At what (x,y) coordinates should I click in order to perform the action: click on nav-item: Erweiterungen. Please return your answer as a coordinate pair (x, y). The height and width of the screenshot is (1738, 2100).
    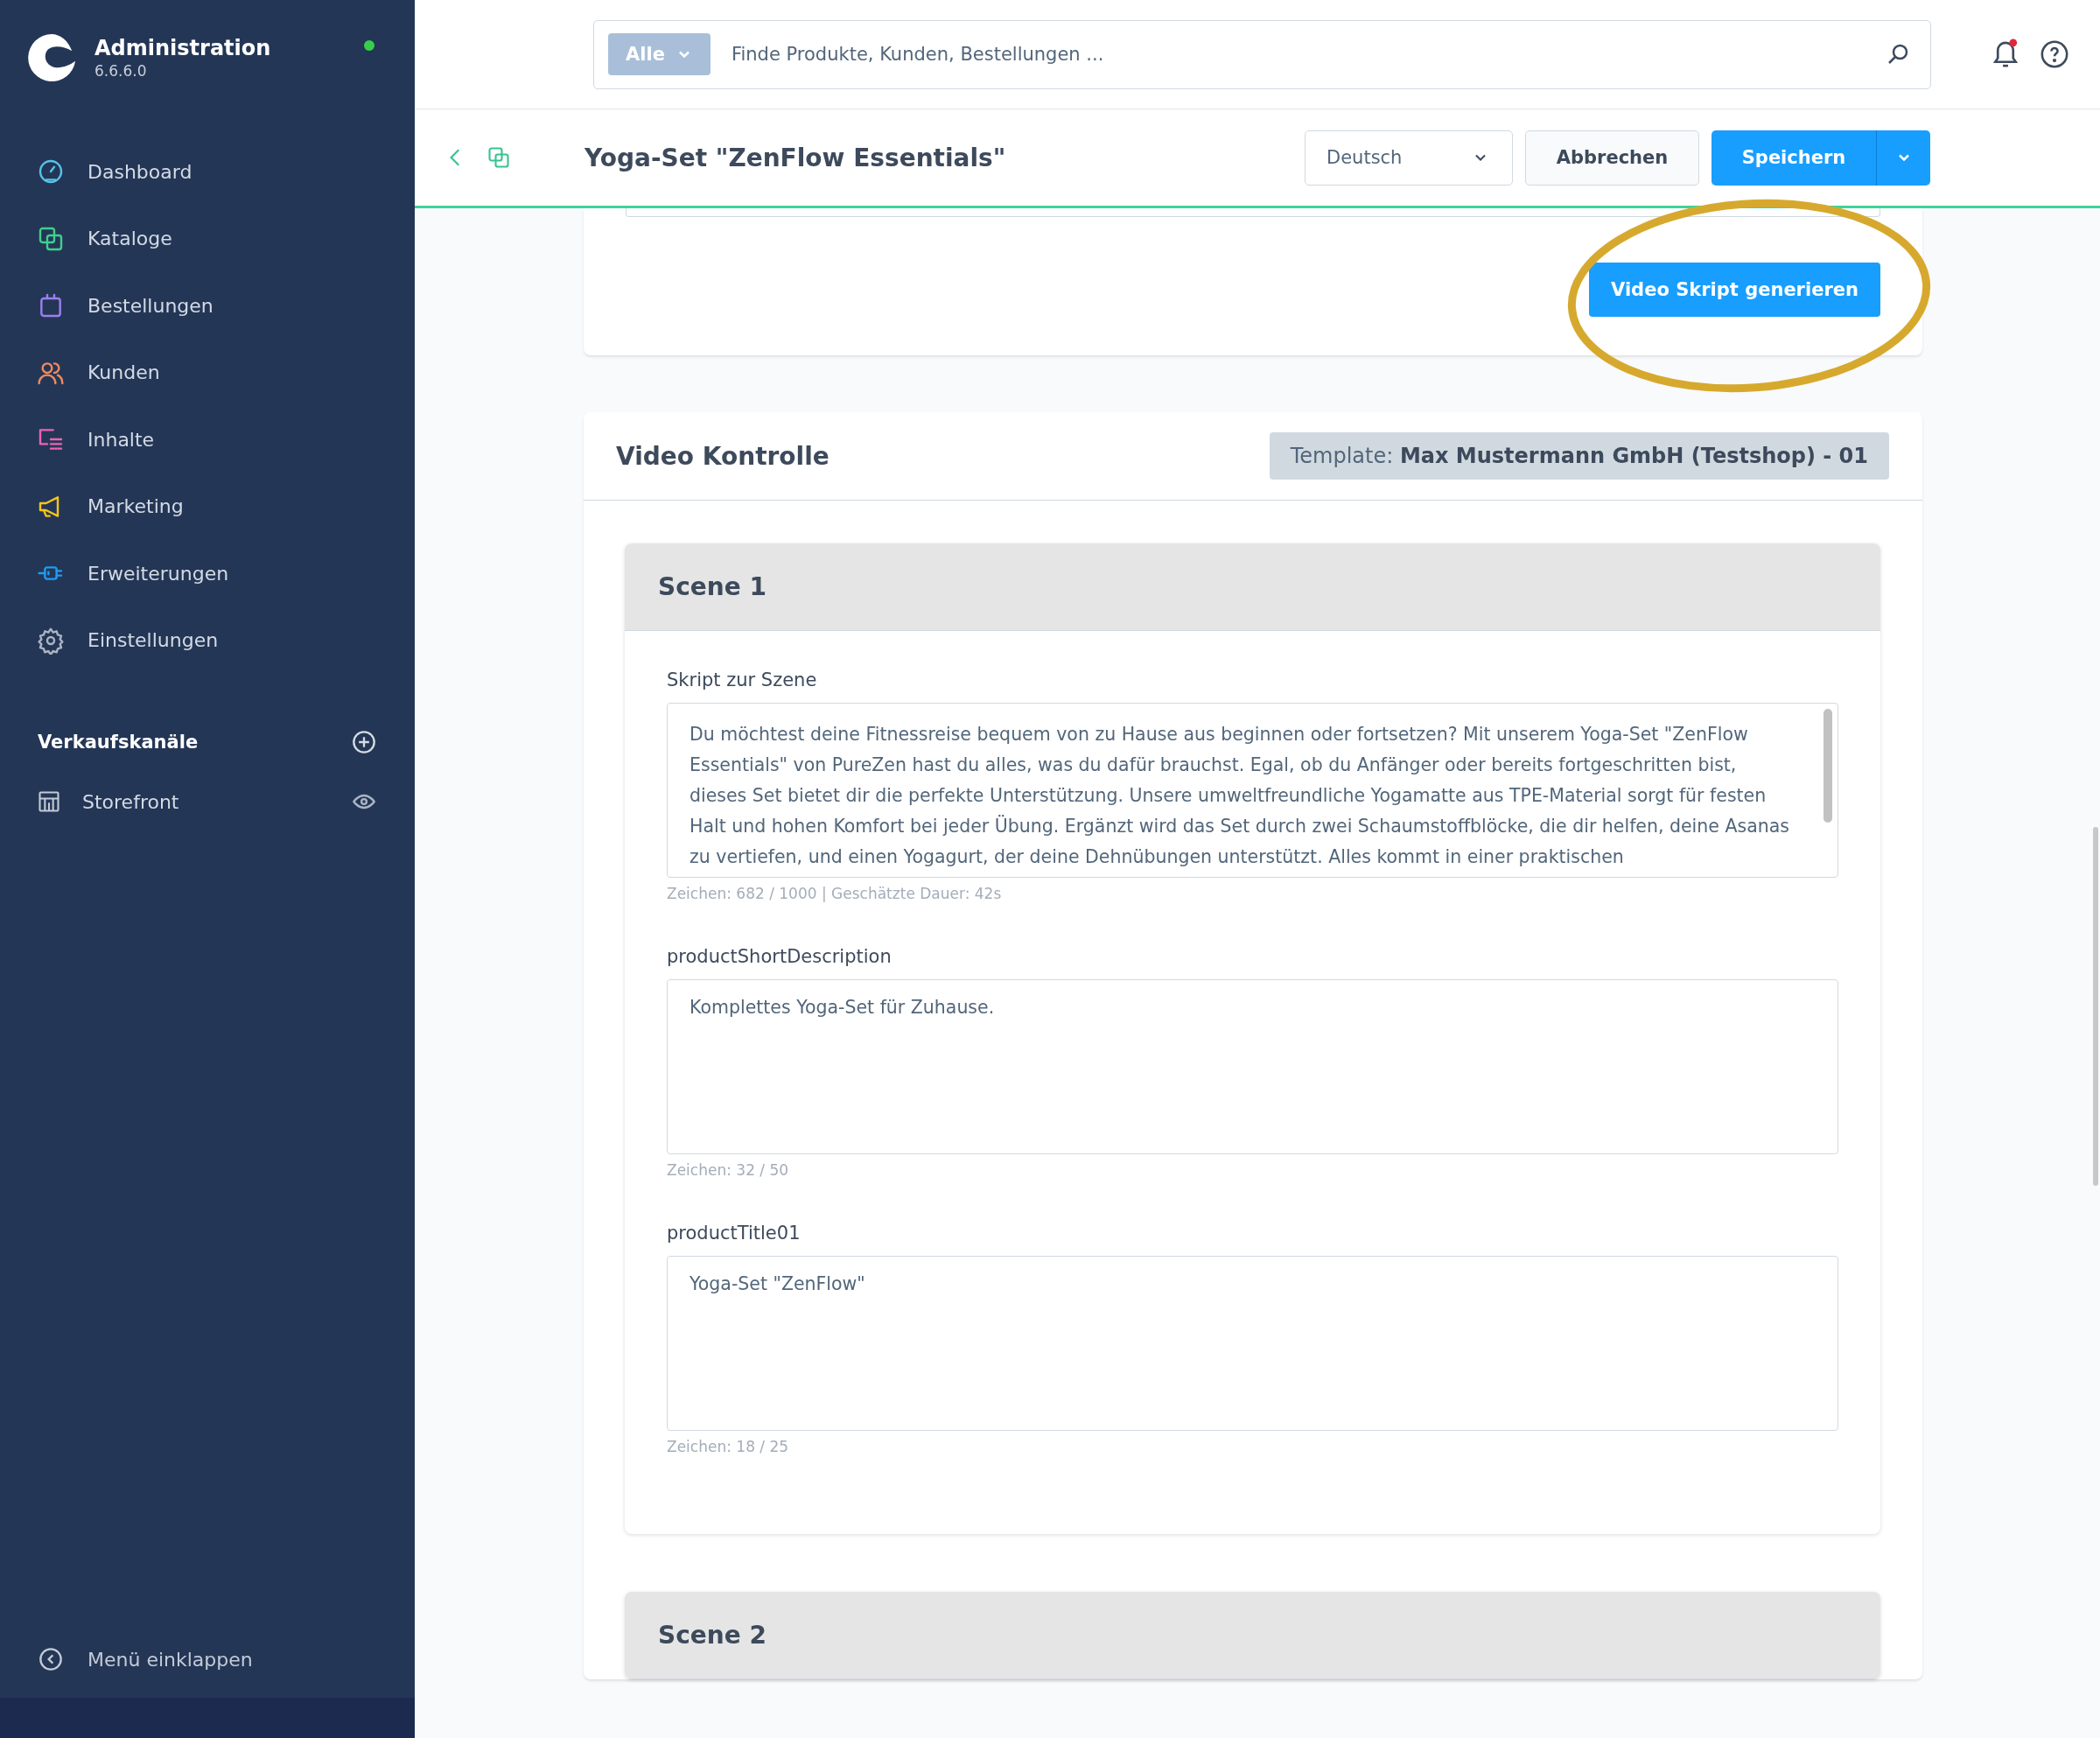
    Looking at the image, I should click on (207, 573).